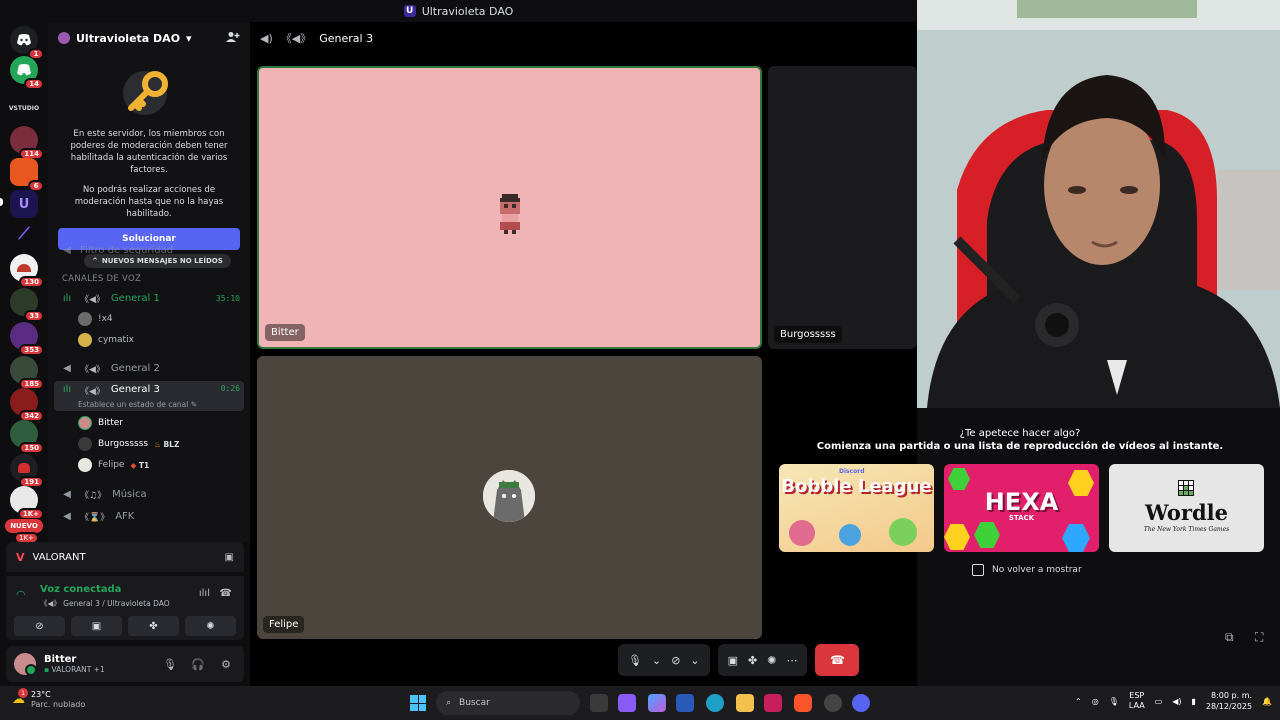  I want to click on taskbar-search: ⌕ Buscar, so click(508, 703).